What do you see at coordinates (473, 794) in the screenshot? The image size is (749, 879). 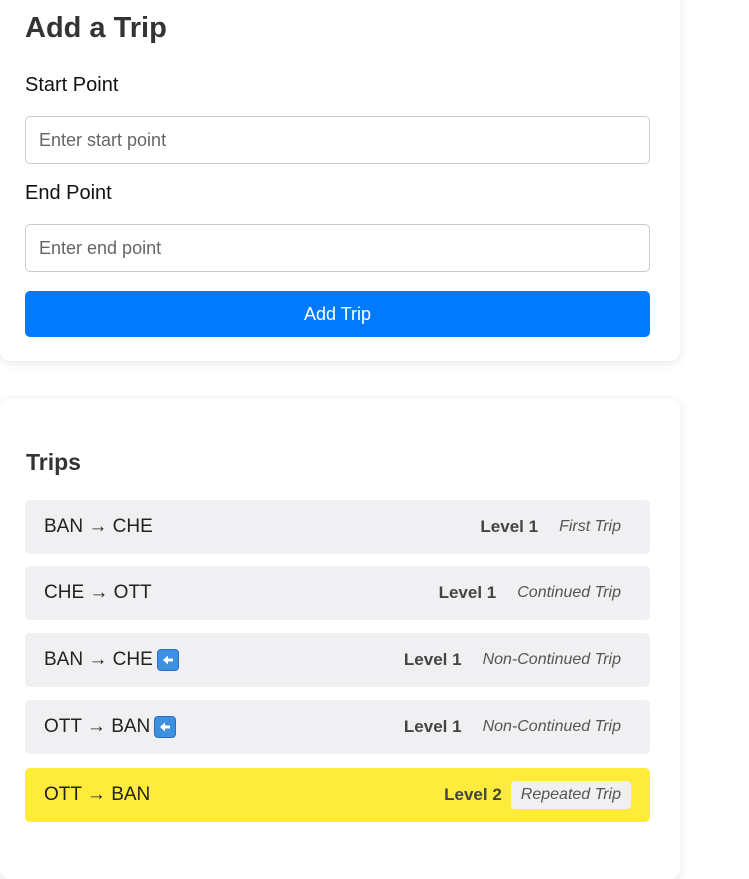 I see `trip-level: Level 2` at bounding box center [473, 794].